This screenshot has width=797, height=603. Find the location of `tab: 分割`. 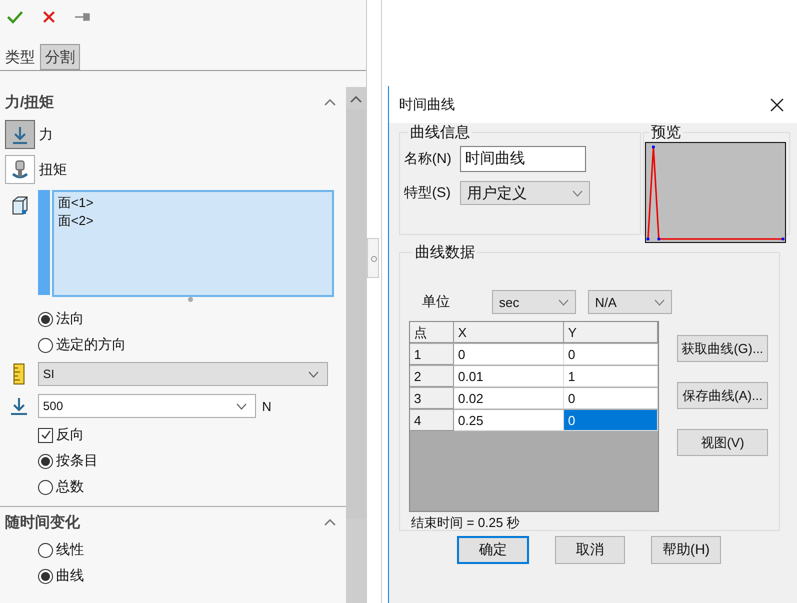

tab: 分割 is located at coordinates (60, 57).